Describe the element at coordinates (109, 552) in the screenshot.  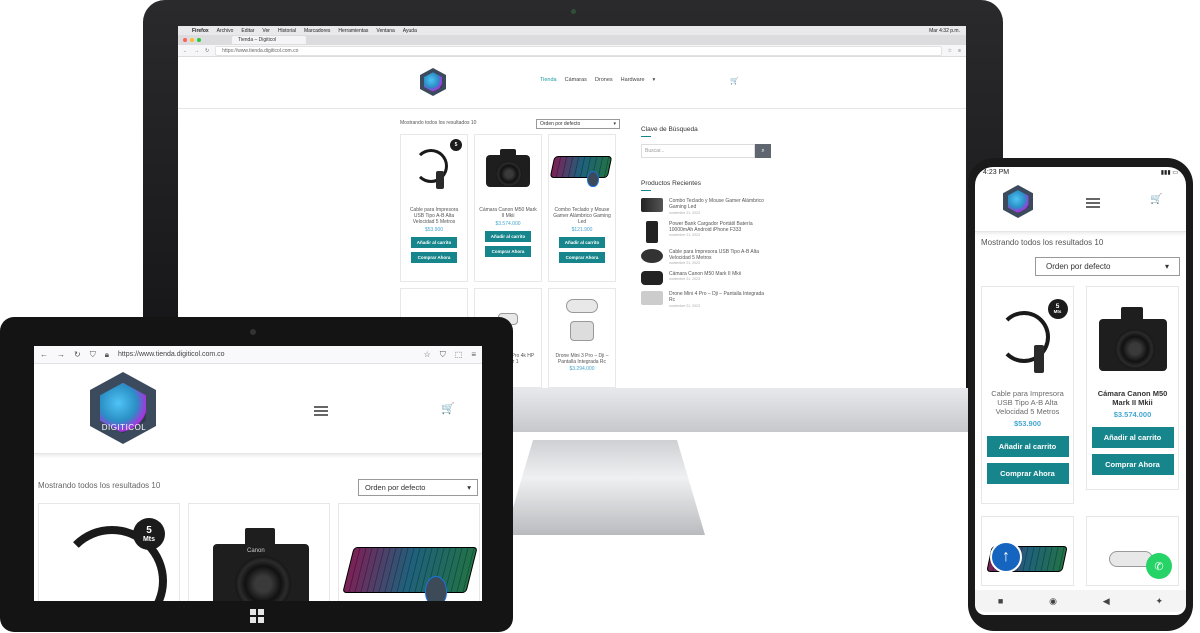
I see `product-card: 5 Mts` at that location.